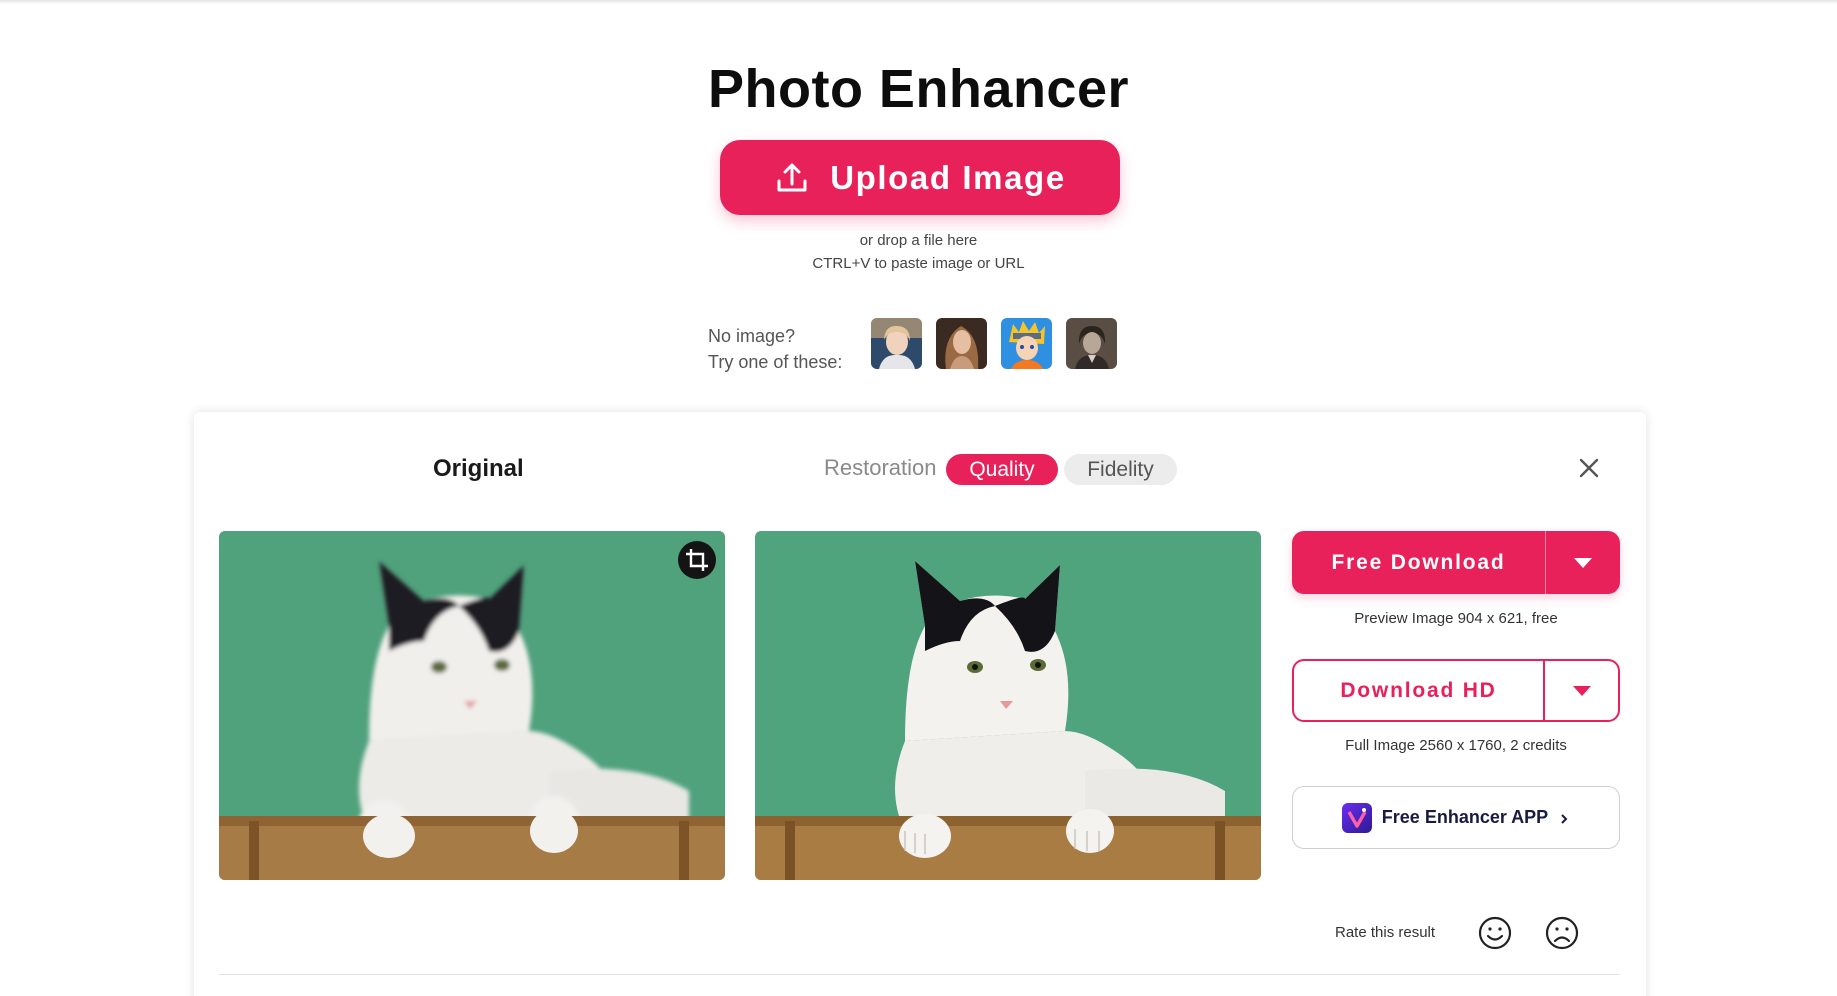 Image resolution: width=1837 pixels, height=996 pixels. I want to click on top-bar-shadow, so click(918, 2).